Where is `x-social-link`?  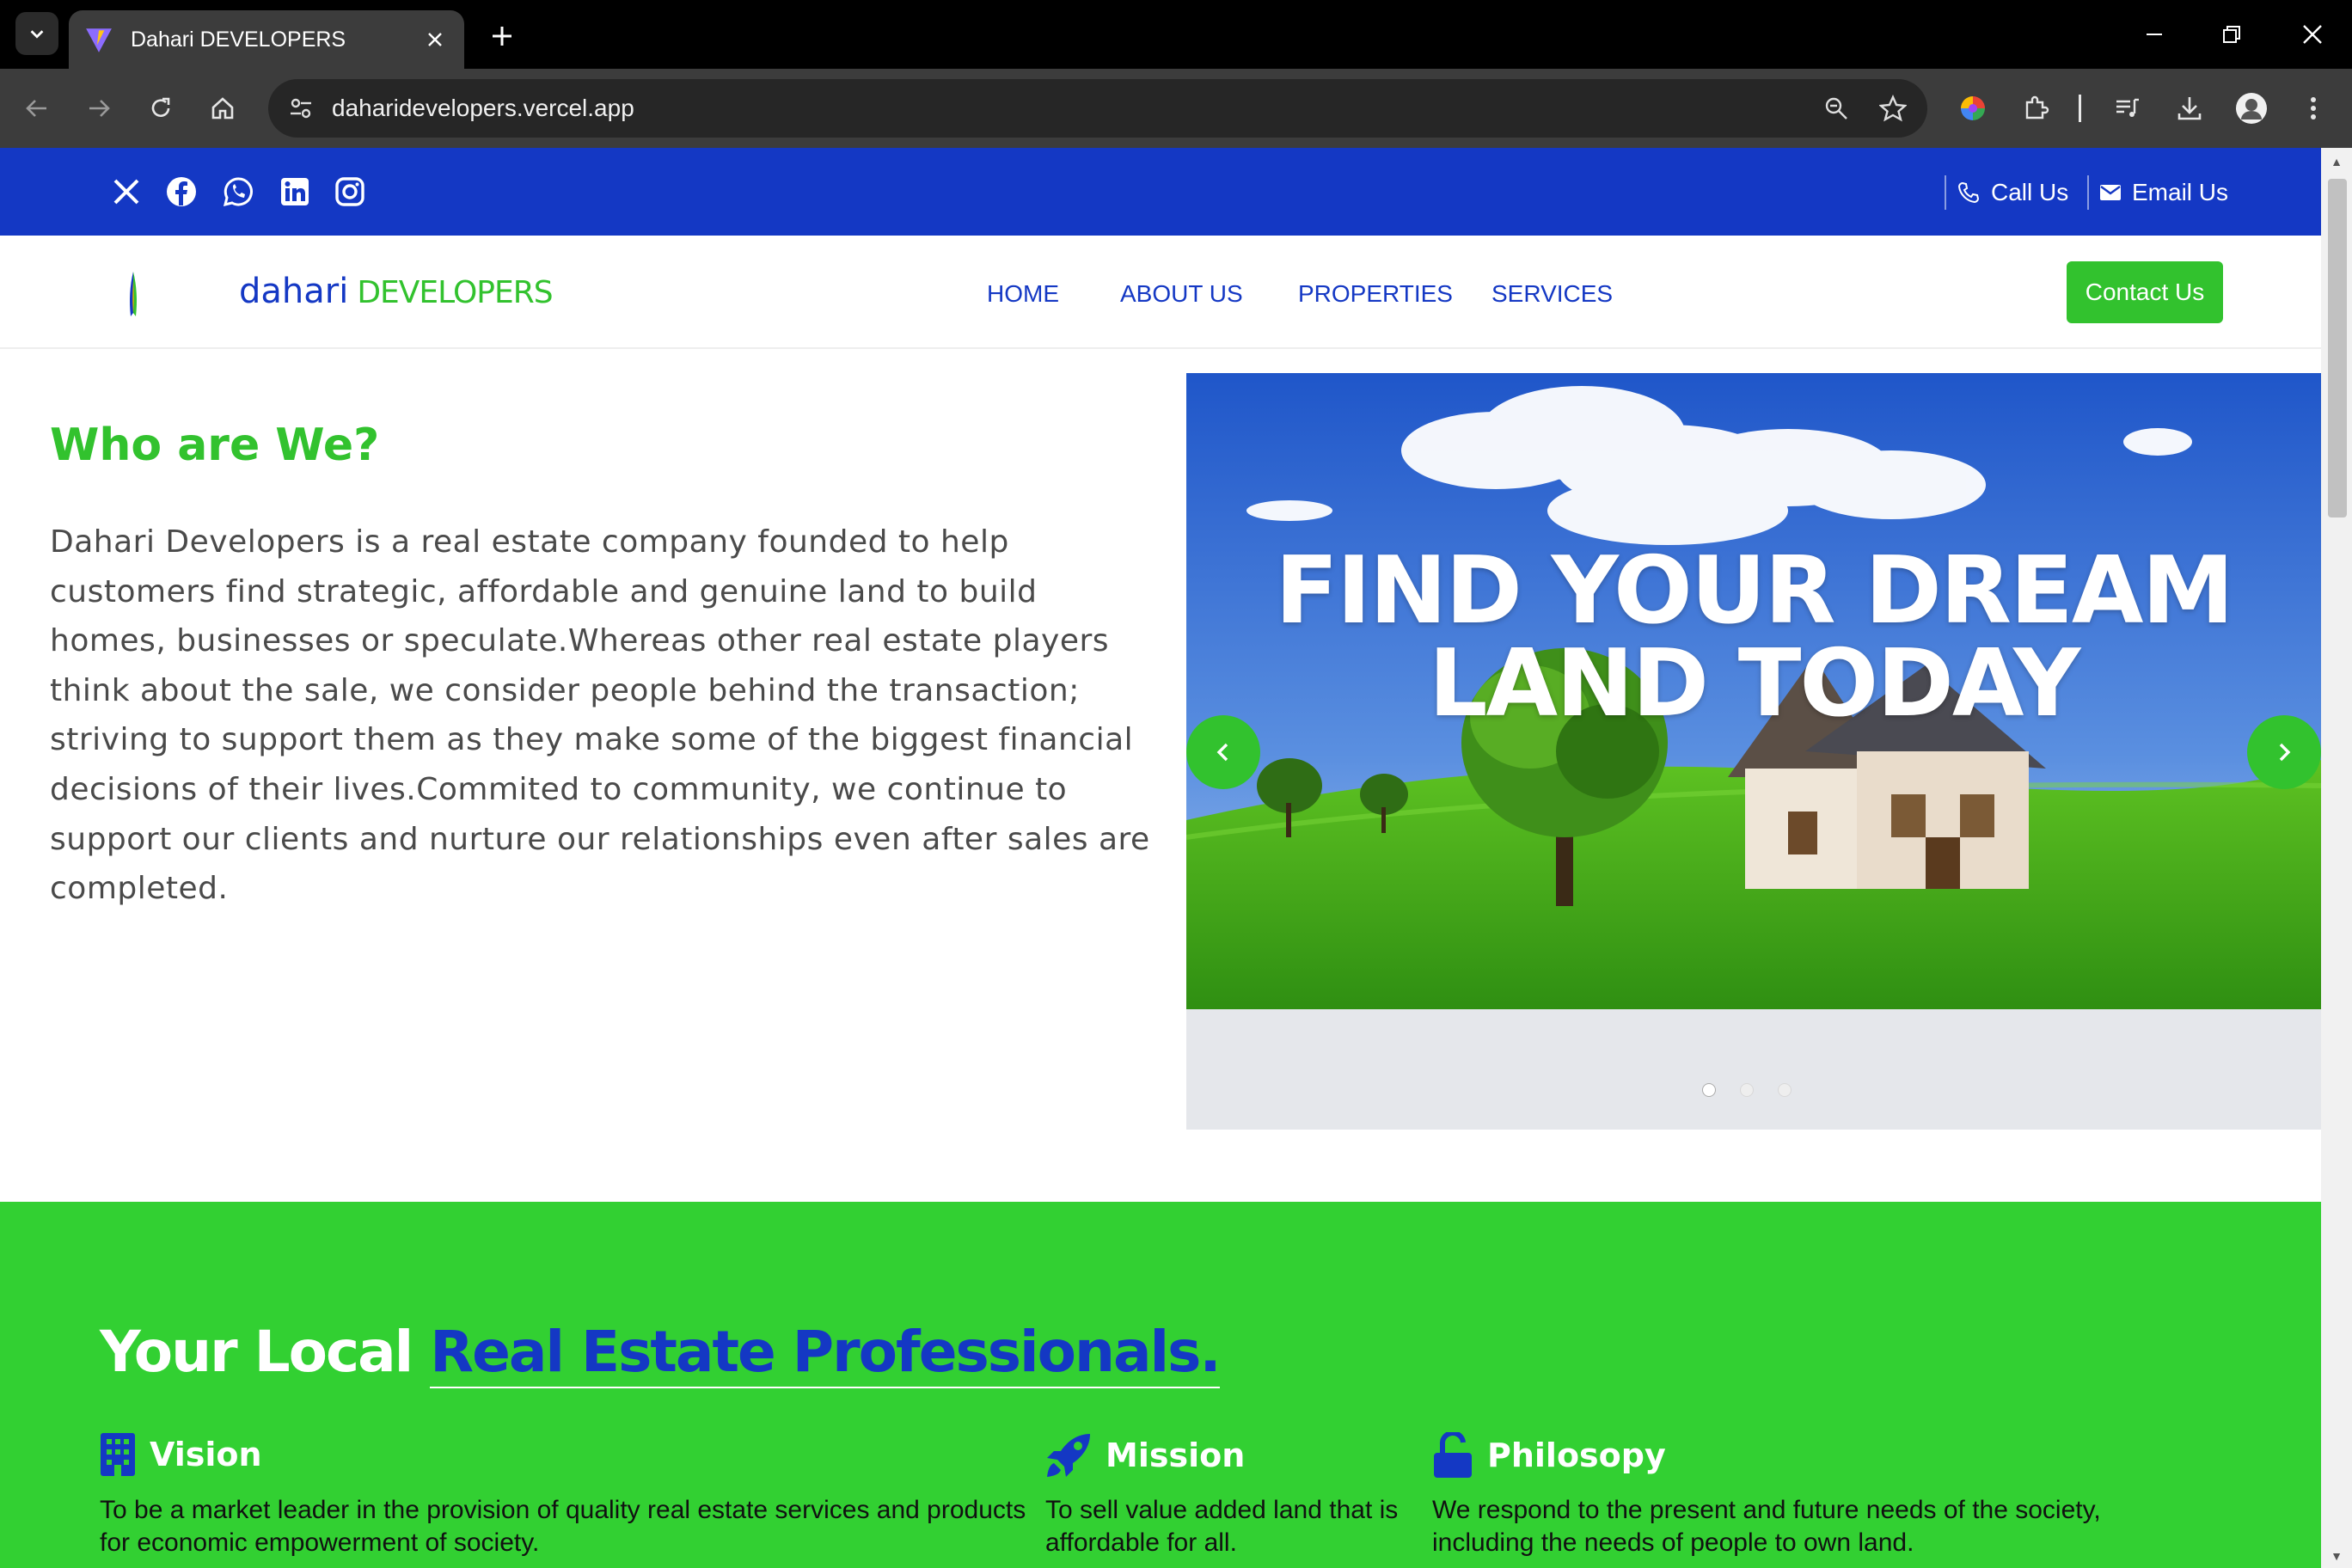 x-social-link is located at coordinates (126, 192).